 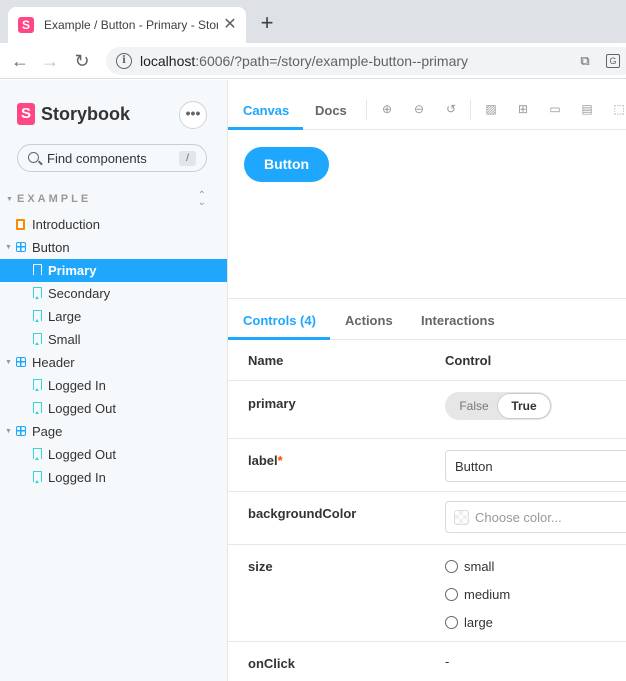 What do you see at coordinates (47, 431) in the screenshot?
I see `sidebar-item-label: Page` at bounding box center [47, 431].